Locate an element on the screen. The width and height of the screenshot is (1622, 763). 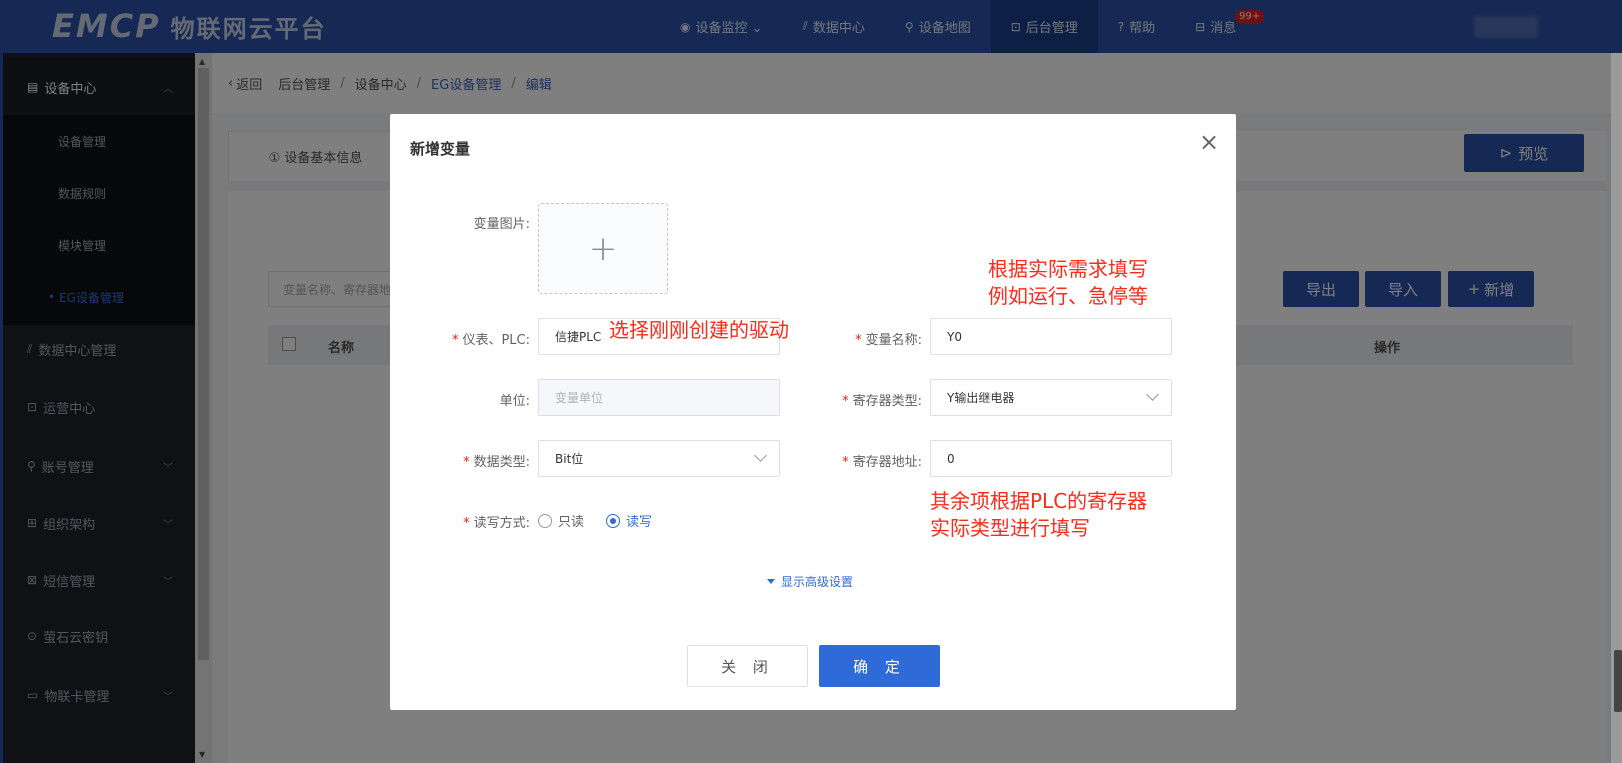
image-upload: + is located at coordinates (603, 248).